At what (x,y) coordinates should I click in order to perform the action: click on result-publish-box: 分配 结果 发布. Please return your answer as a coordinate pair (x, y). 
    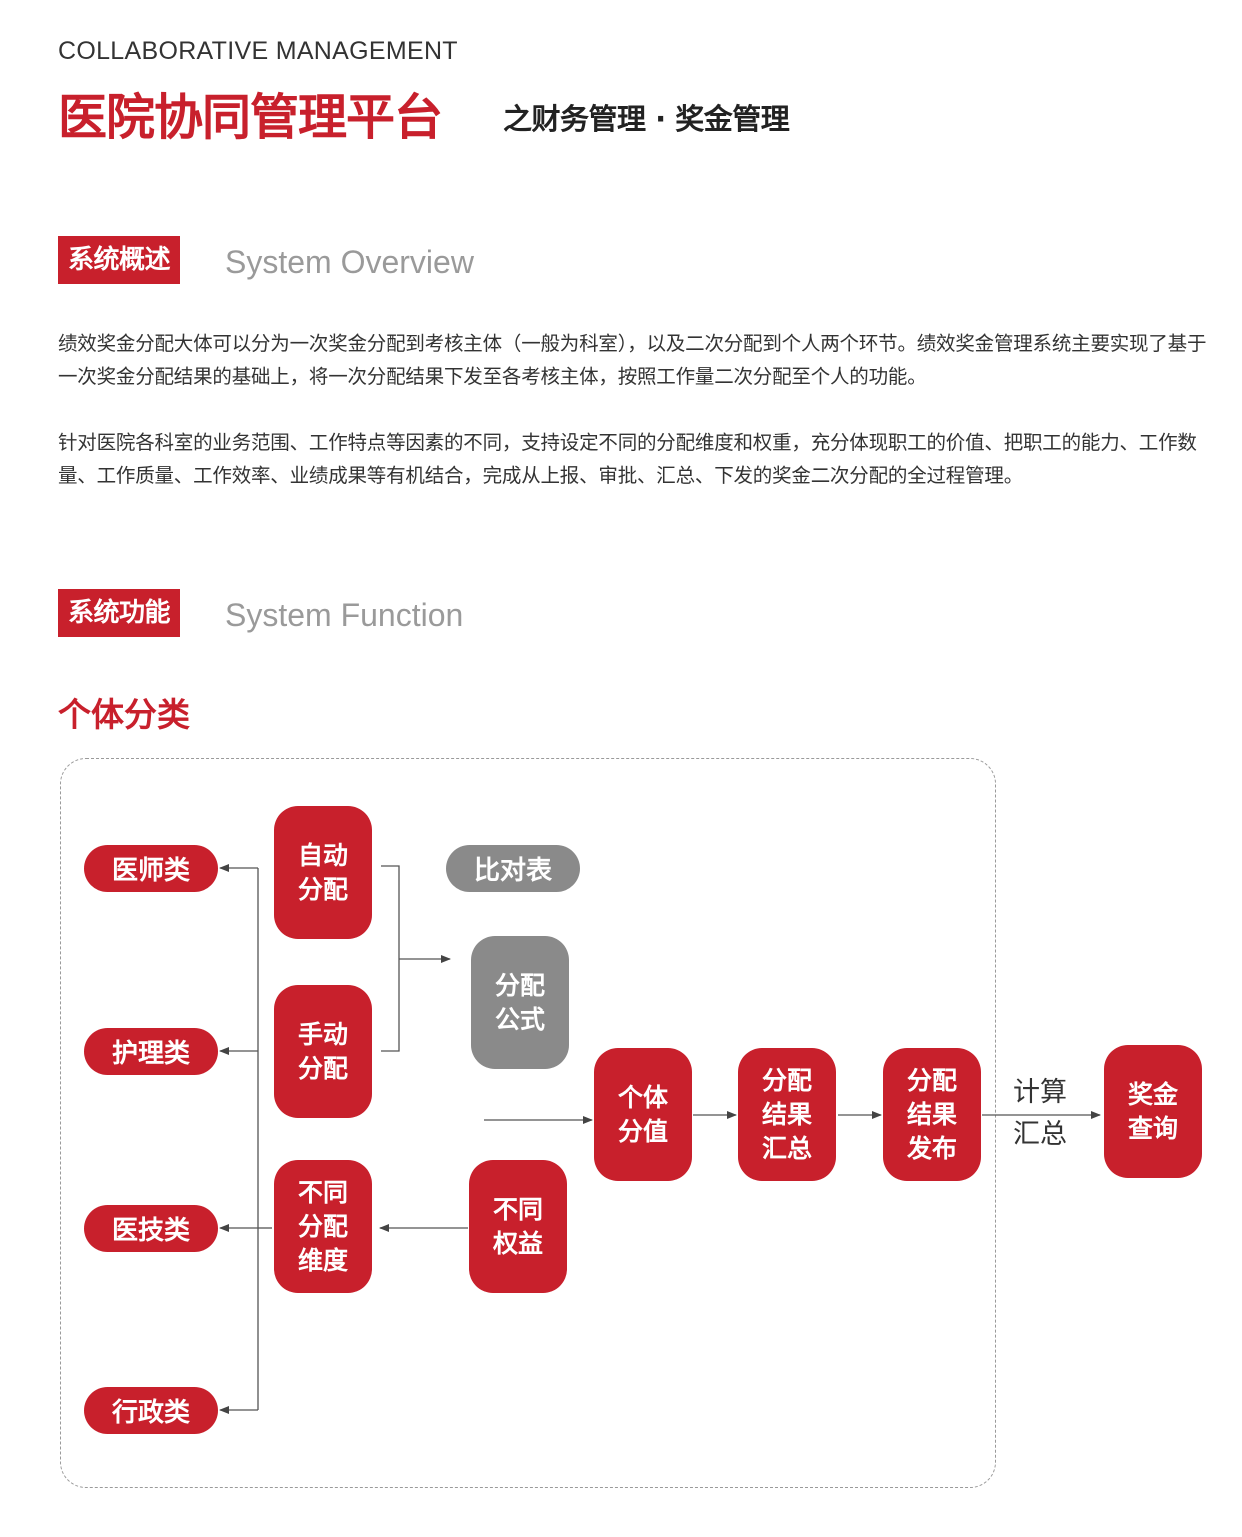
    Looking at the image, I should click on (932, 1114).